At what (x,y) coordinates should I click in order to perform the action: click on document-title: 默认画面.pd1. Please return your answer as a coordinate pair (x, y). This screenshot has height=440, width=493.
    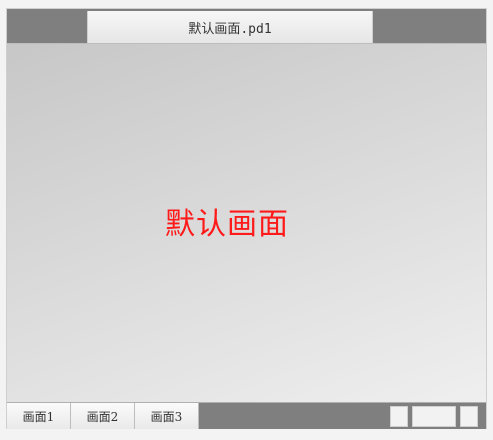
    Looking at the image, I should click on (230, 29).